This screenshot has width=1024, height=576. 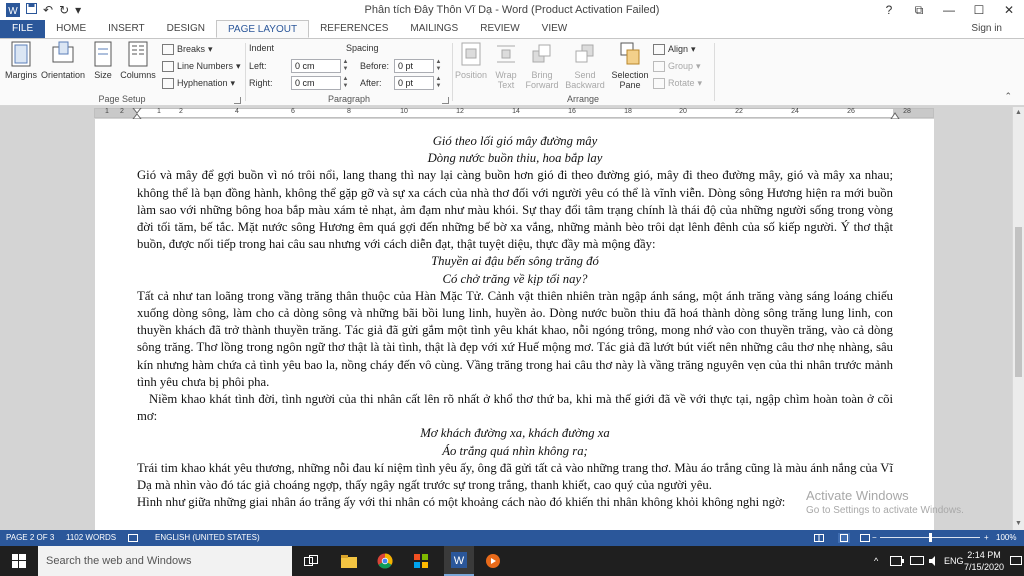 What do you see at coordinates (362, 48) in the screenshot?
I see `spacing-heading: Spacing` at bounding box center [362, 48].